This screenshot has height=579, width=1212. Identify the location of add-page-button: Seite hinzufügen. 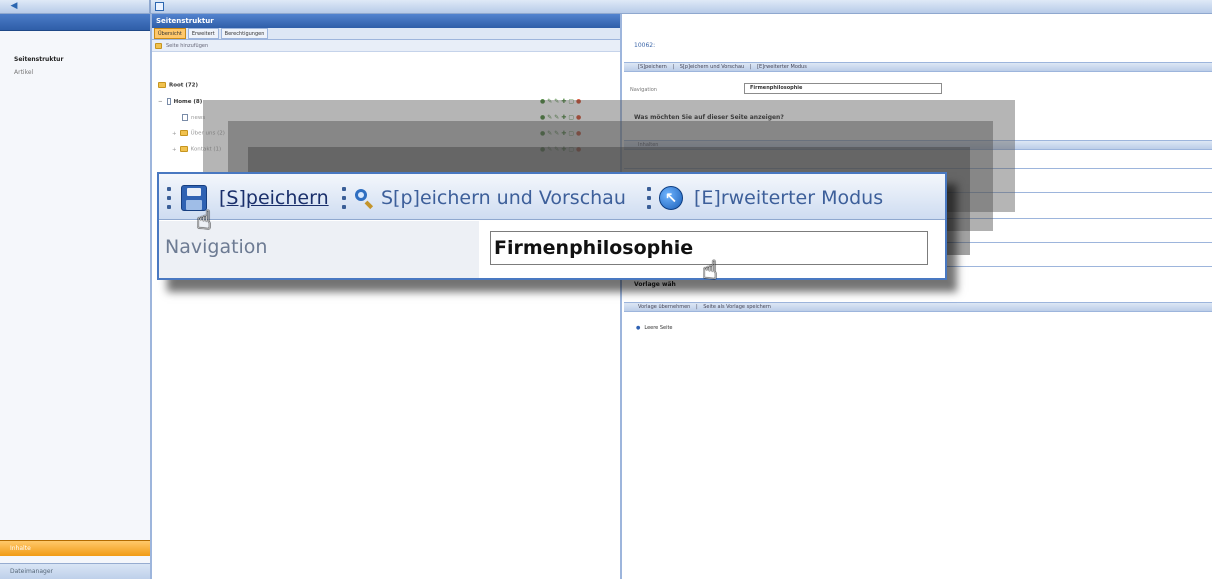
(187, 46).